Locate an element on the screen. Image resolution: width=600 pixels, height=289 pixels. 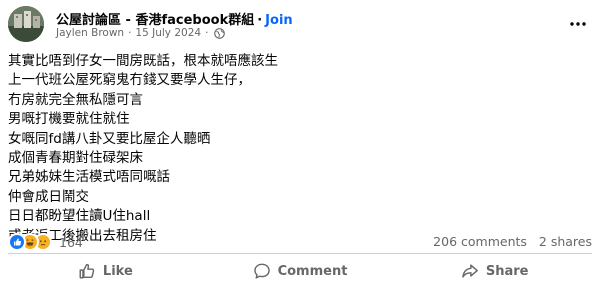
like-button: Like is located at coordinates (105, 271).